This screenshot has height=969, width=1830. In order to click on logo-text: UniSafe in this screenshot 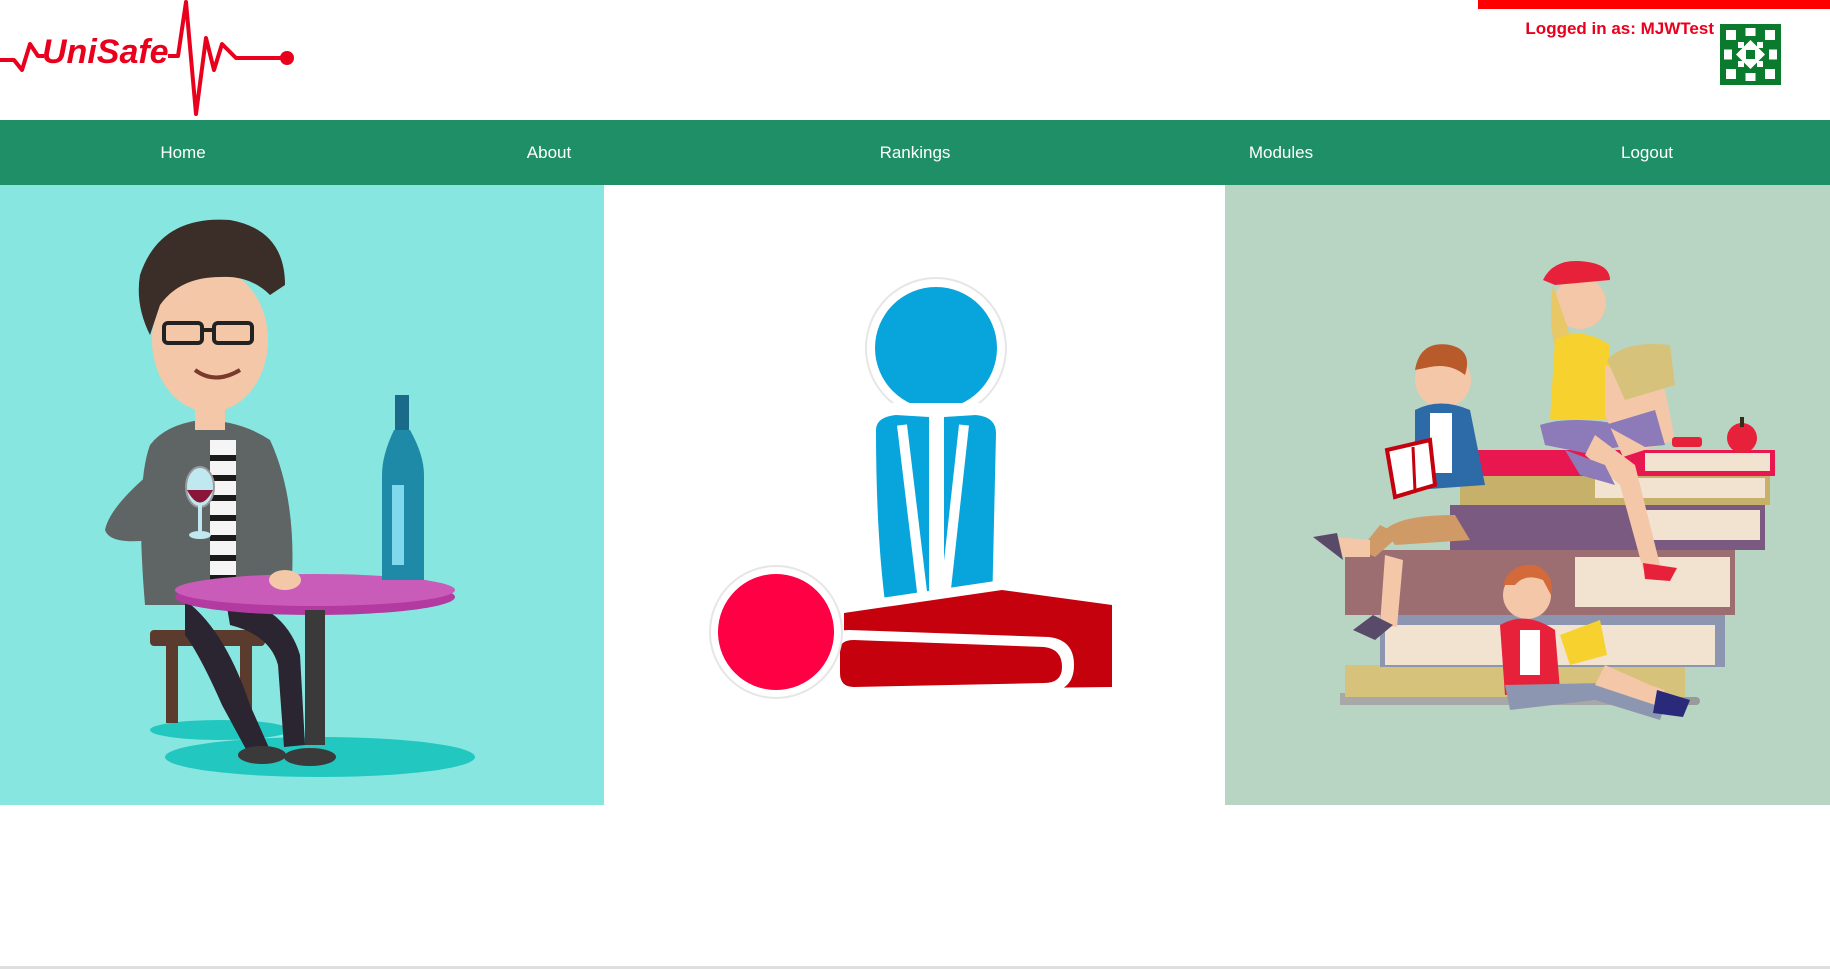, I will do `click(105, 52)`.